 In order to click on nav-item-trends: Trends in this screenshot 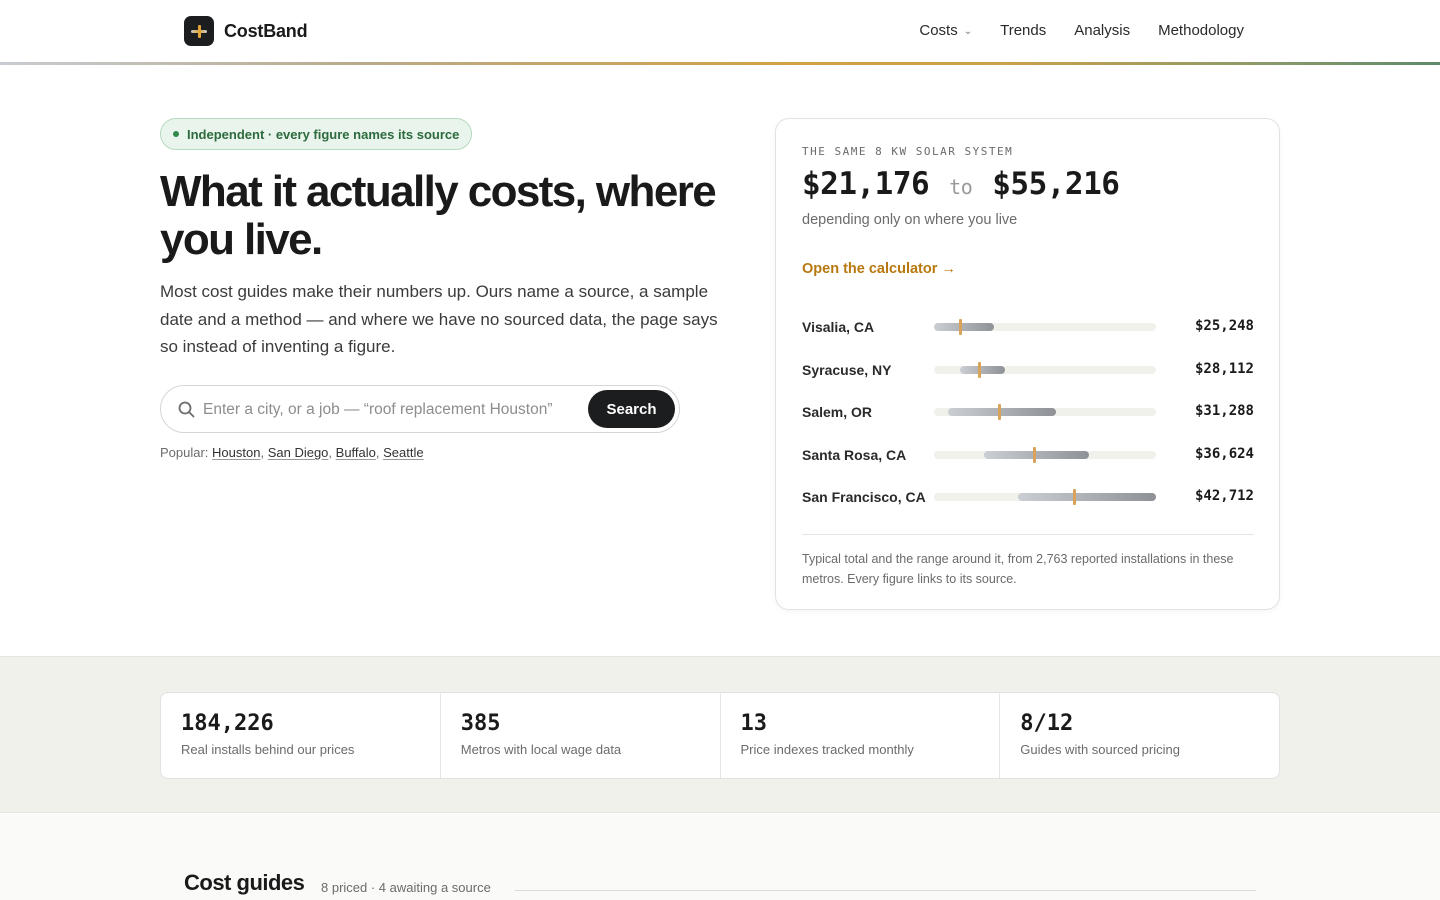, I will do `click(1023, 30)`.